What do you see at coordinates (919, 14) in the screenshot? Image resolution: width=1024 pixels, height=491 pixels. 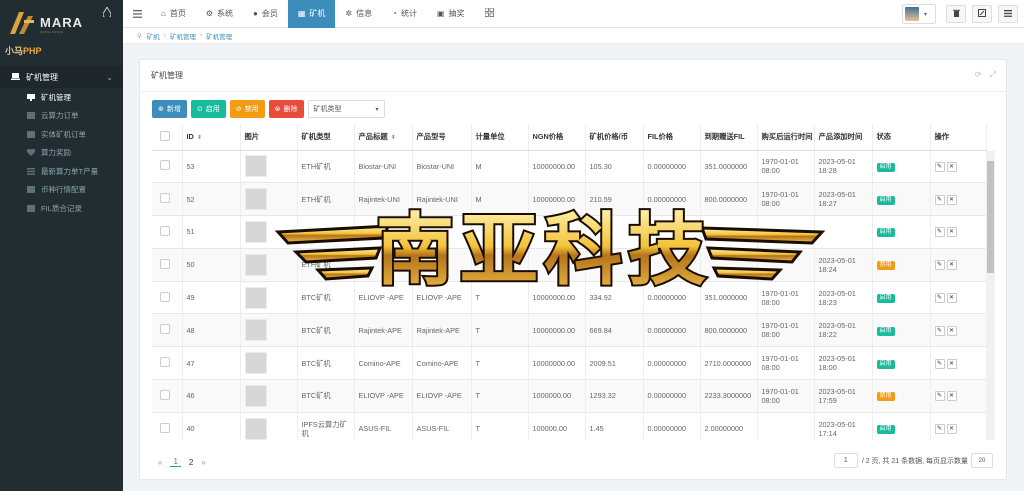 I see `user-avatar-dropdown: ▾` at bounding box center [919, 14].